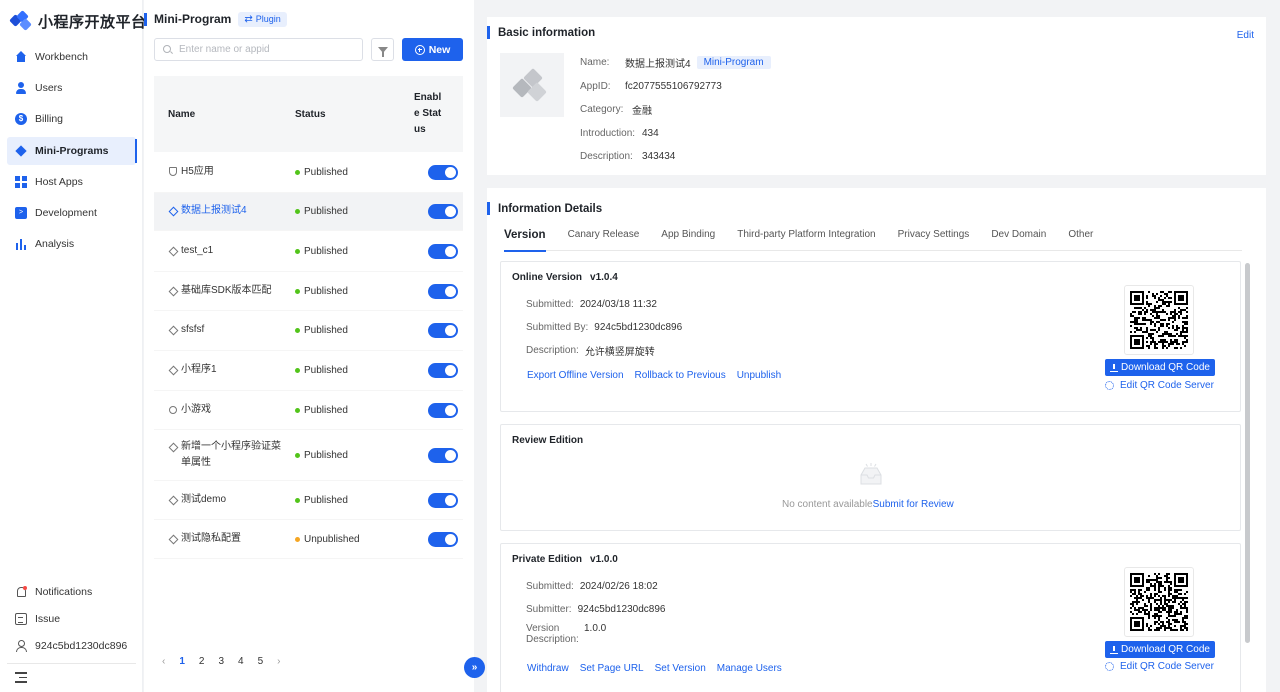 The image size is (1280, 692). I want to click on nav-item-development: > Development, so click(71, 213).